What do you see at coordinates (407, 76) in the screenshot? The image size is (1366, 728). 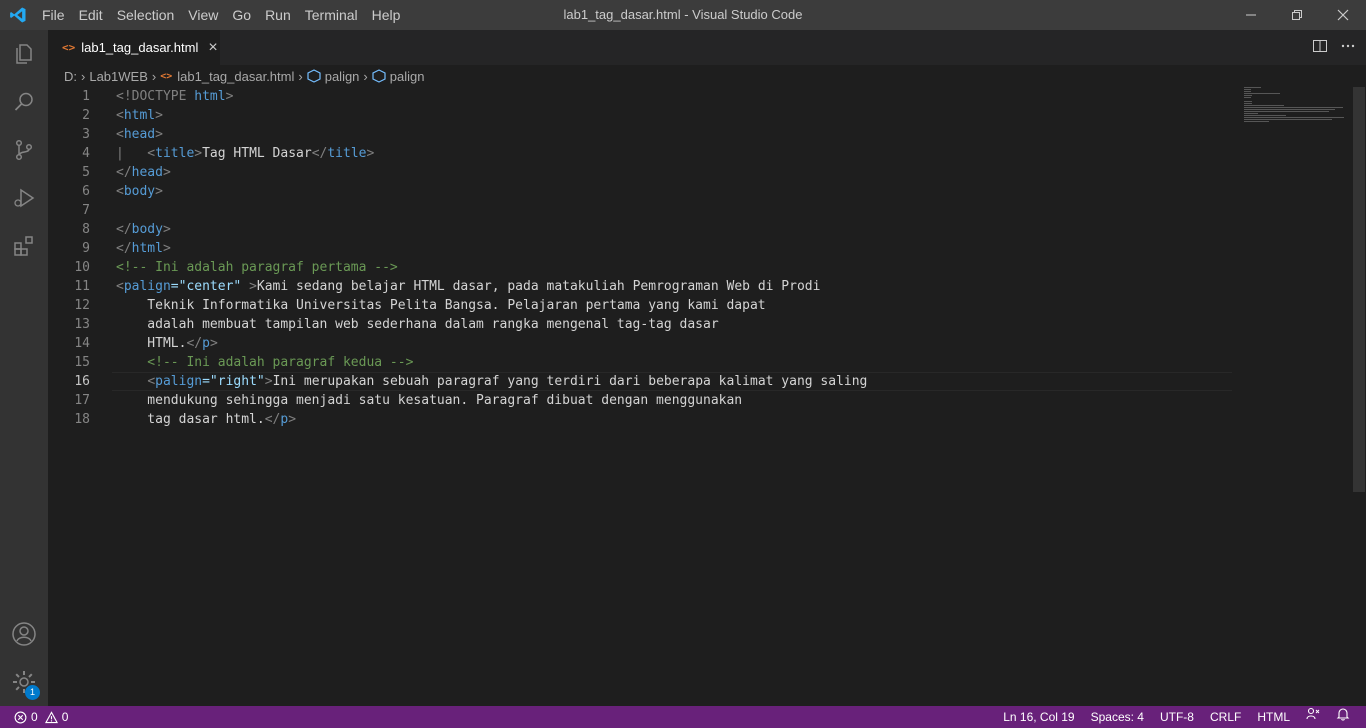 I see `breadcrumb-symbol-label: palign` at bounding box center [407, 76].